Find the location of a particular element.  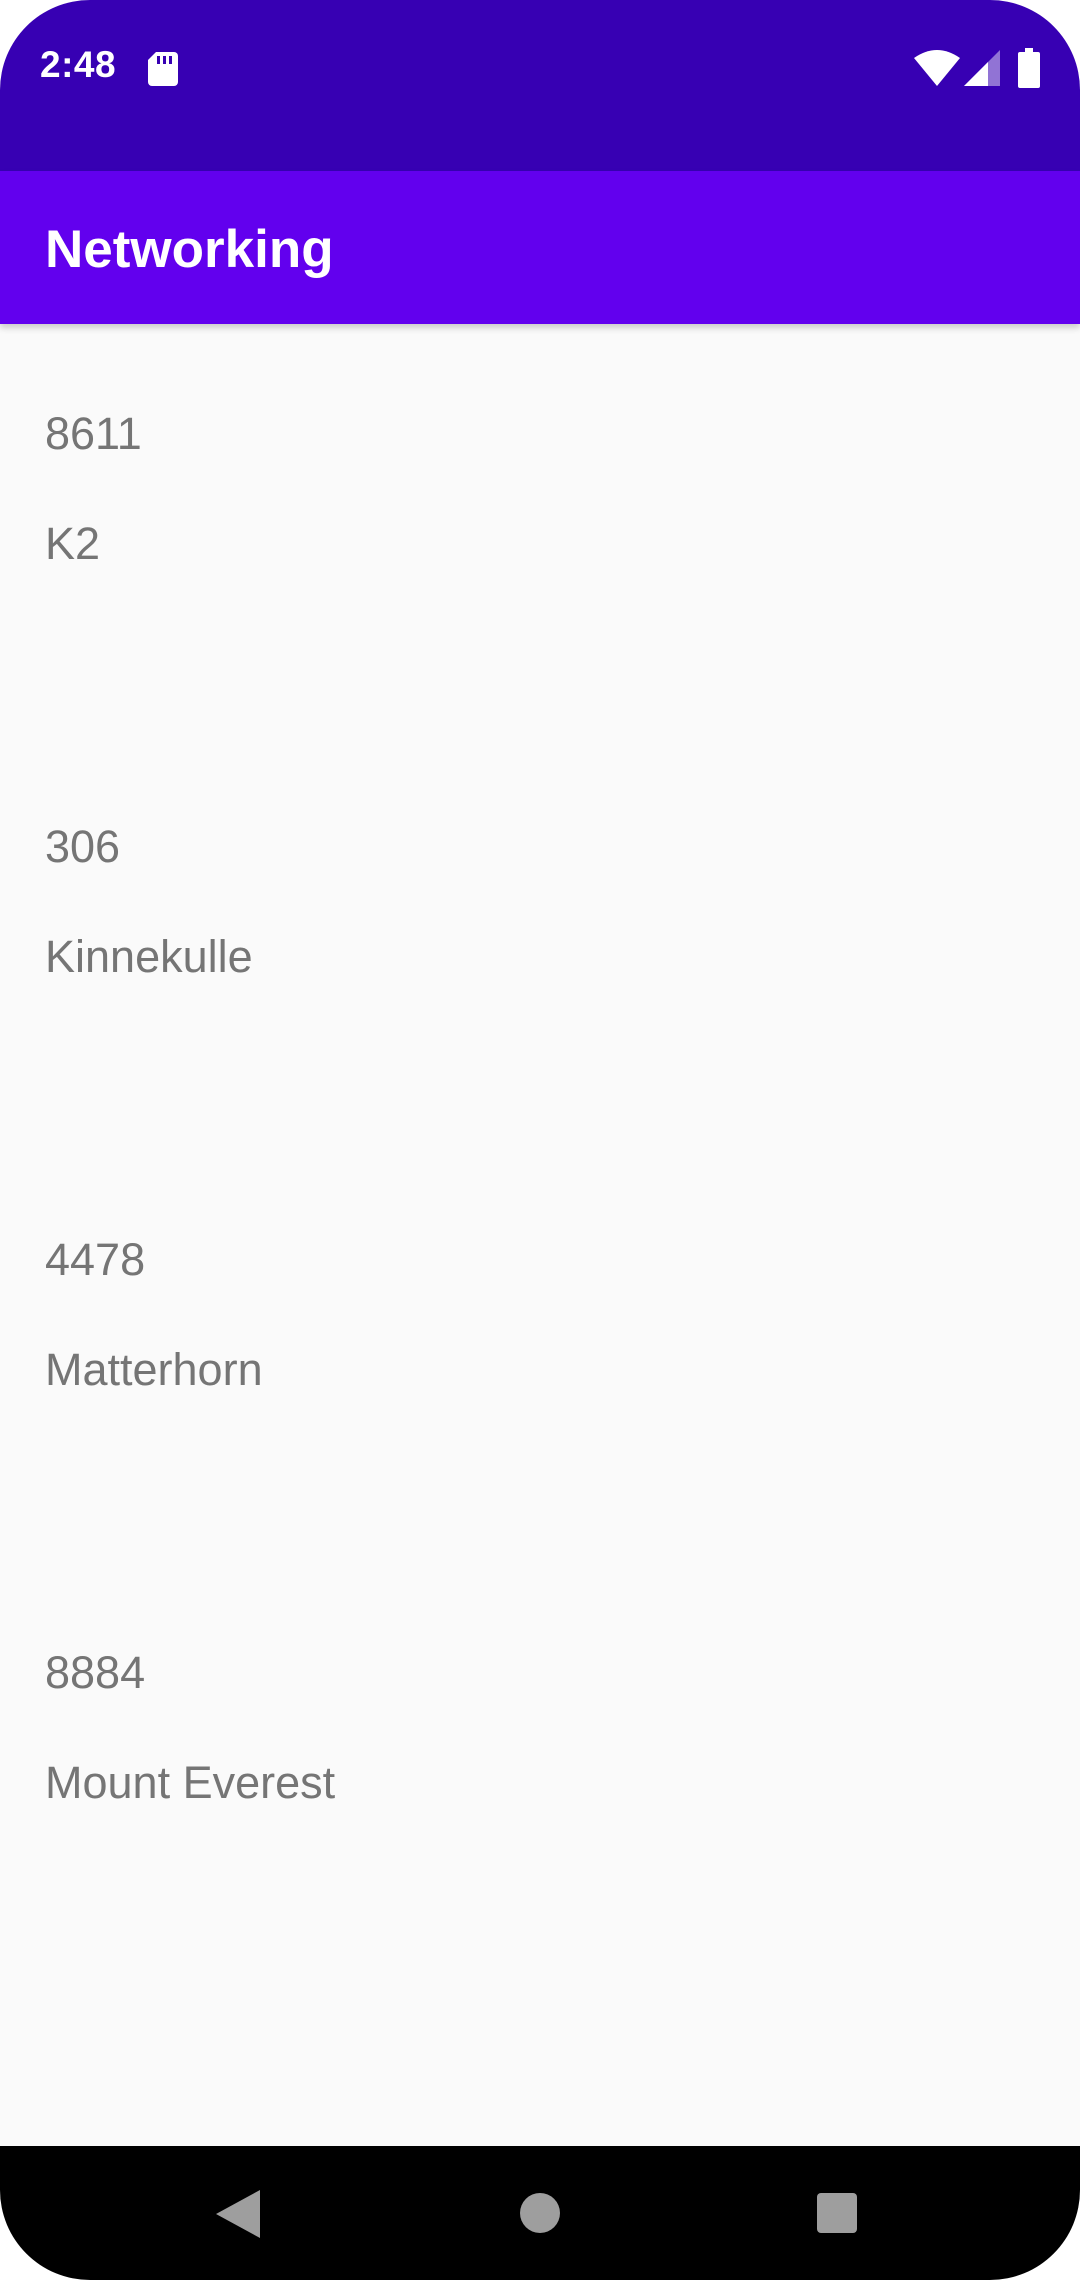

navigation-bar is located at coordinates (540, 2213).